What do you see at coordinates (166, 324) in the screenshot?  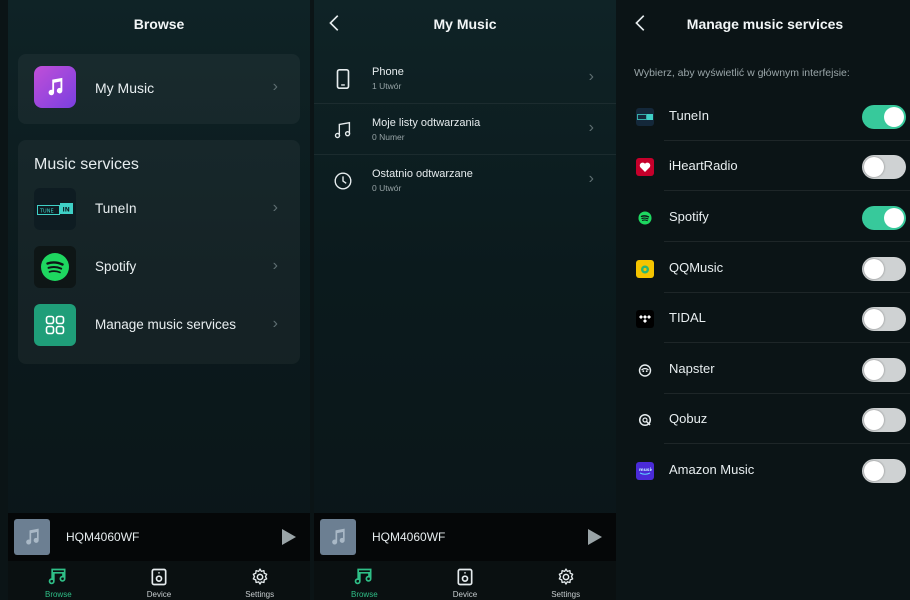 I see `service-label: Manage music services` at bounding box center [166, 324].